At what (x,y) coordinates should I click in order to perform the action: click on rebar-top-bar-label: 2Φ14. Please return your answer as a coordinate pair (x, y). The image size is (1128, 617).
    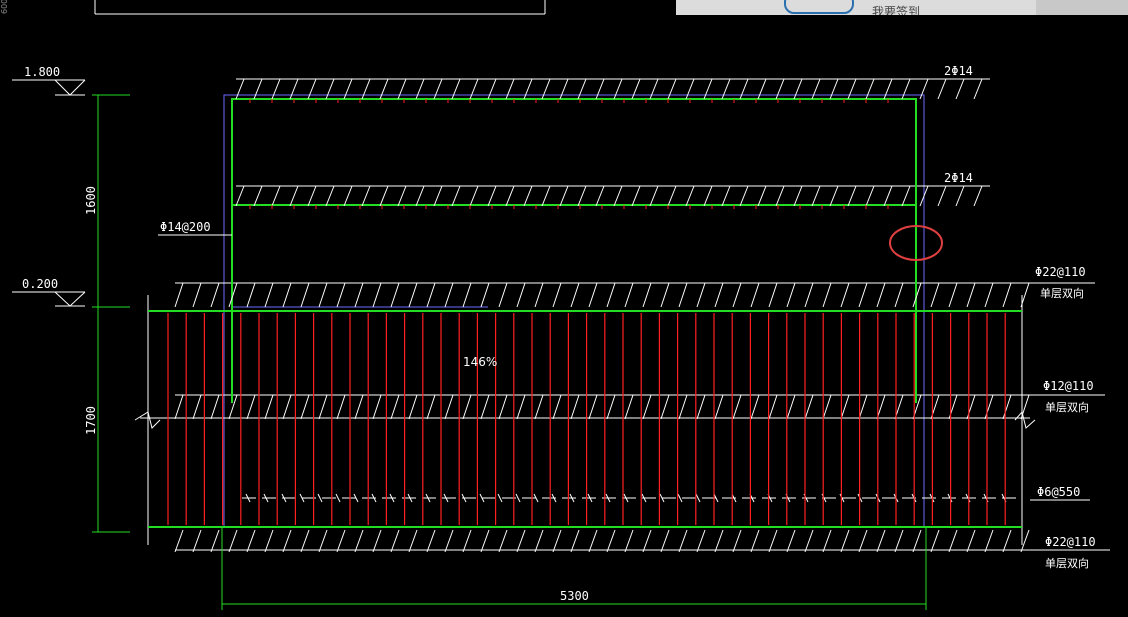
    Looking at the image, I should click on (958, 71).